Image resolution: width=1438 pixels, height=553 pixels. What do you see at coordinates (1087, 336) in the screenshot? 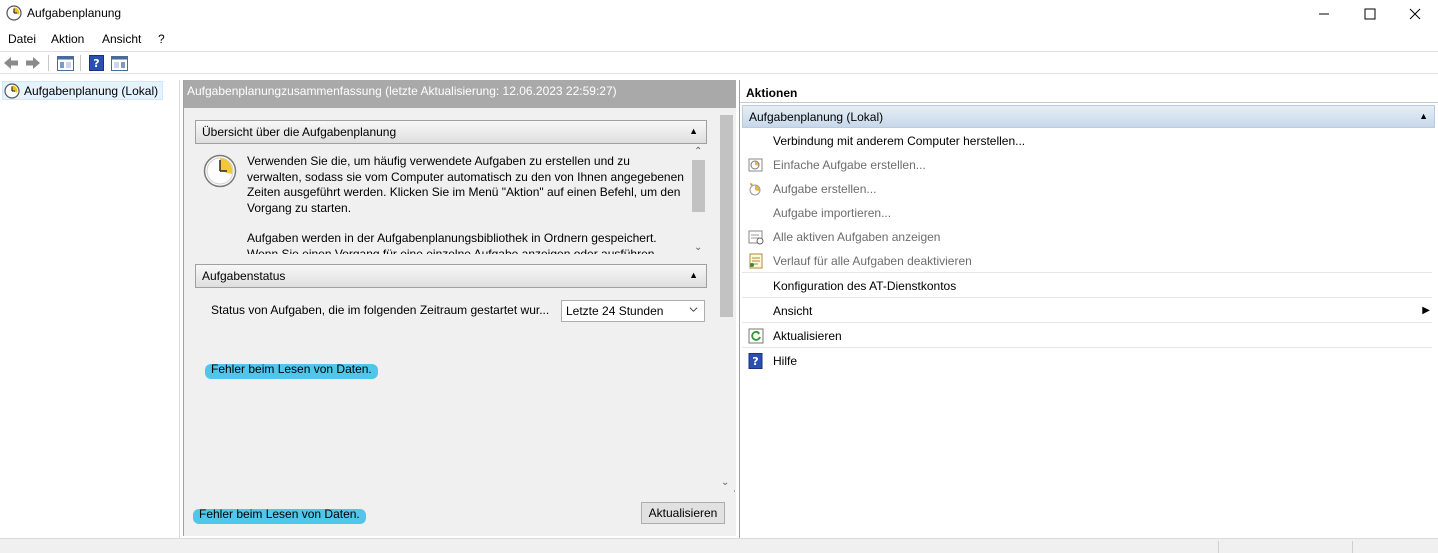
I see `action-refresh: Aktualisieren` at bounding box center [1087, 336].